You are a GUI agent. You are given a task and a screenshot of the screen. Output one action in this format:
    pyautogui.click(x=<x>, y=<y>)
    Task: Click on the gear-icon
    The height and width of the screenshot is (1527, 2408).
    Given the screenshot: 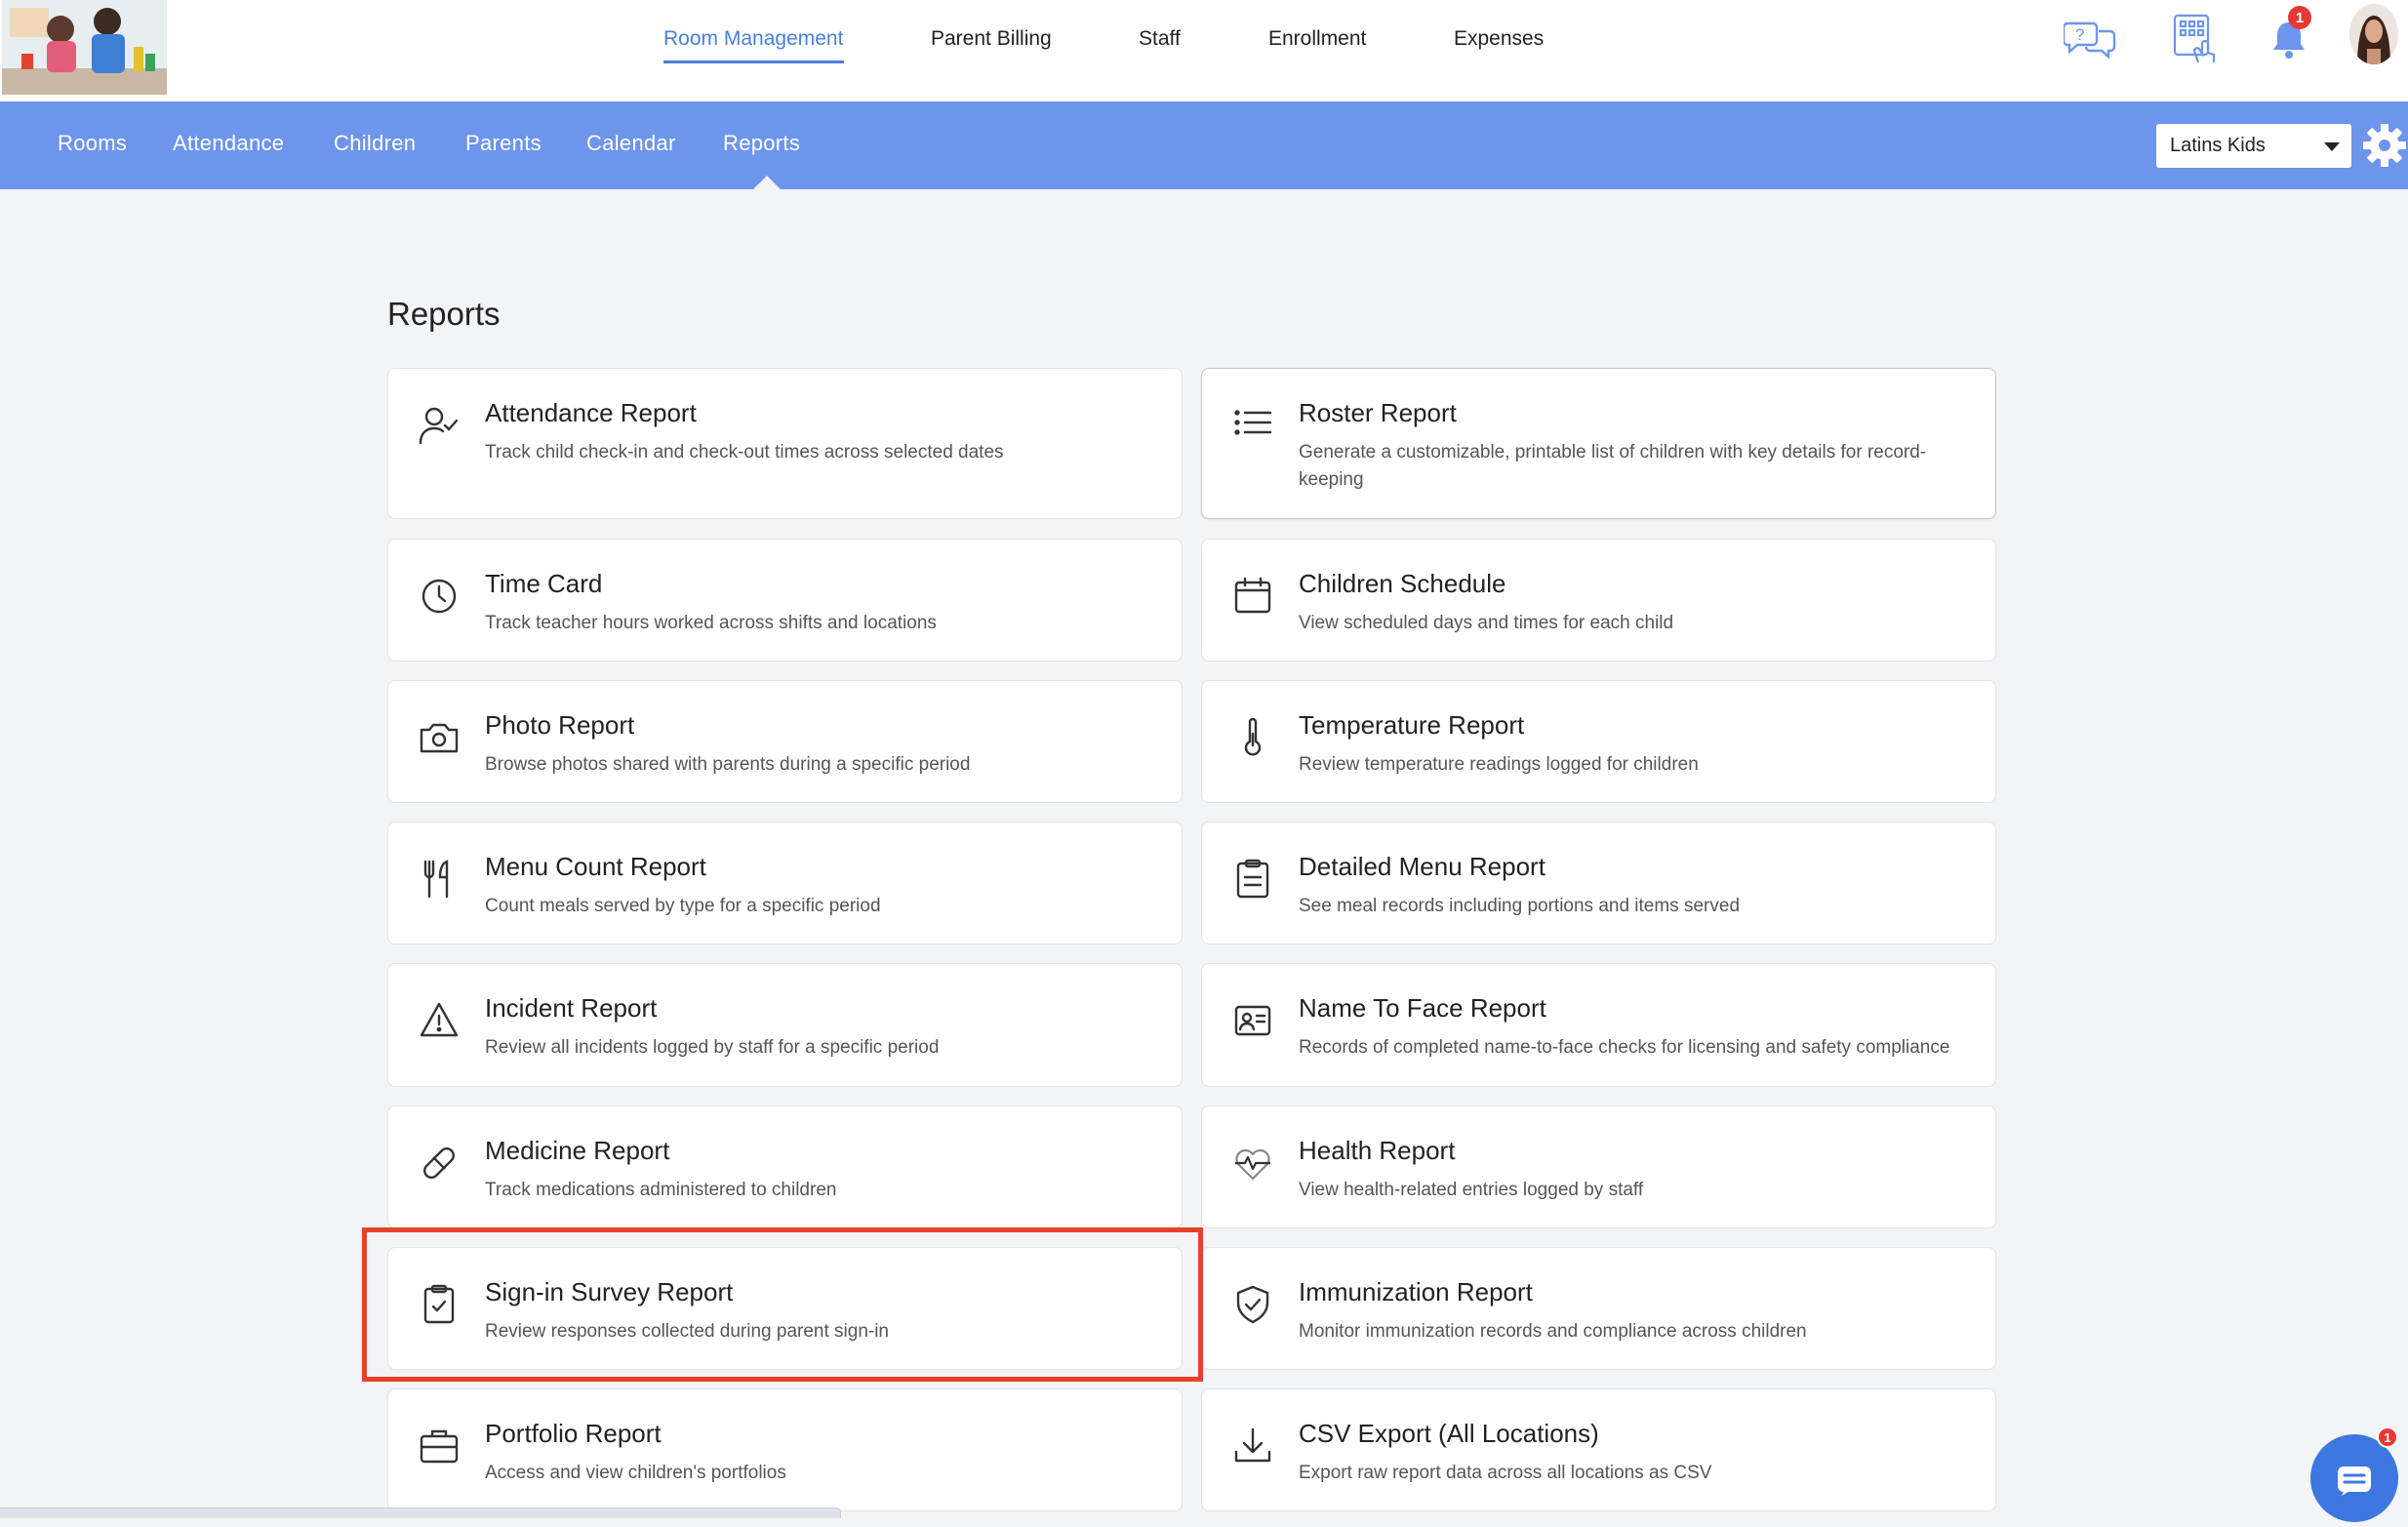 What is the action you would take?
    pyautogui.click(x=2384, y=145)
    